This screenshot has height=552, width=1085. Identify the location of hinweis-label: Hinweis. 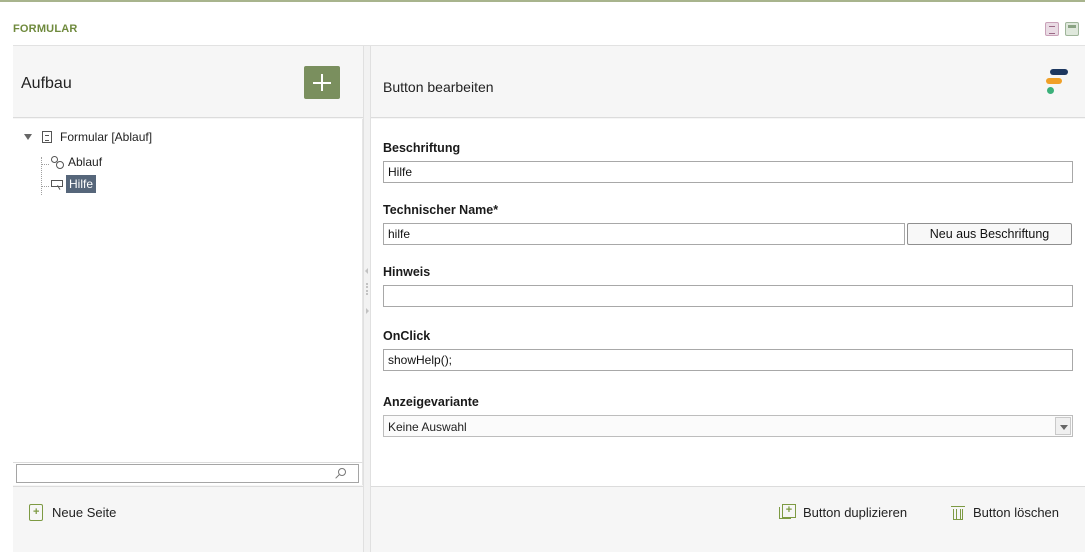
(407, 272).